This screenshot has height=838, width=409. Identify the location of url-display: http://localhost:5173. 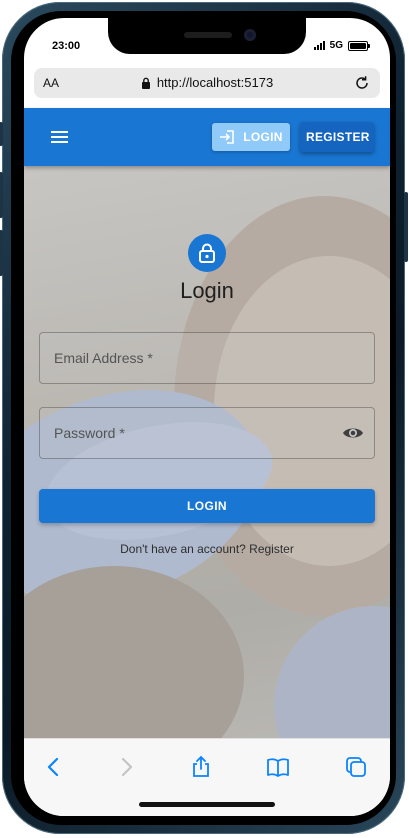
(207, 82).